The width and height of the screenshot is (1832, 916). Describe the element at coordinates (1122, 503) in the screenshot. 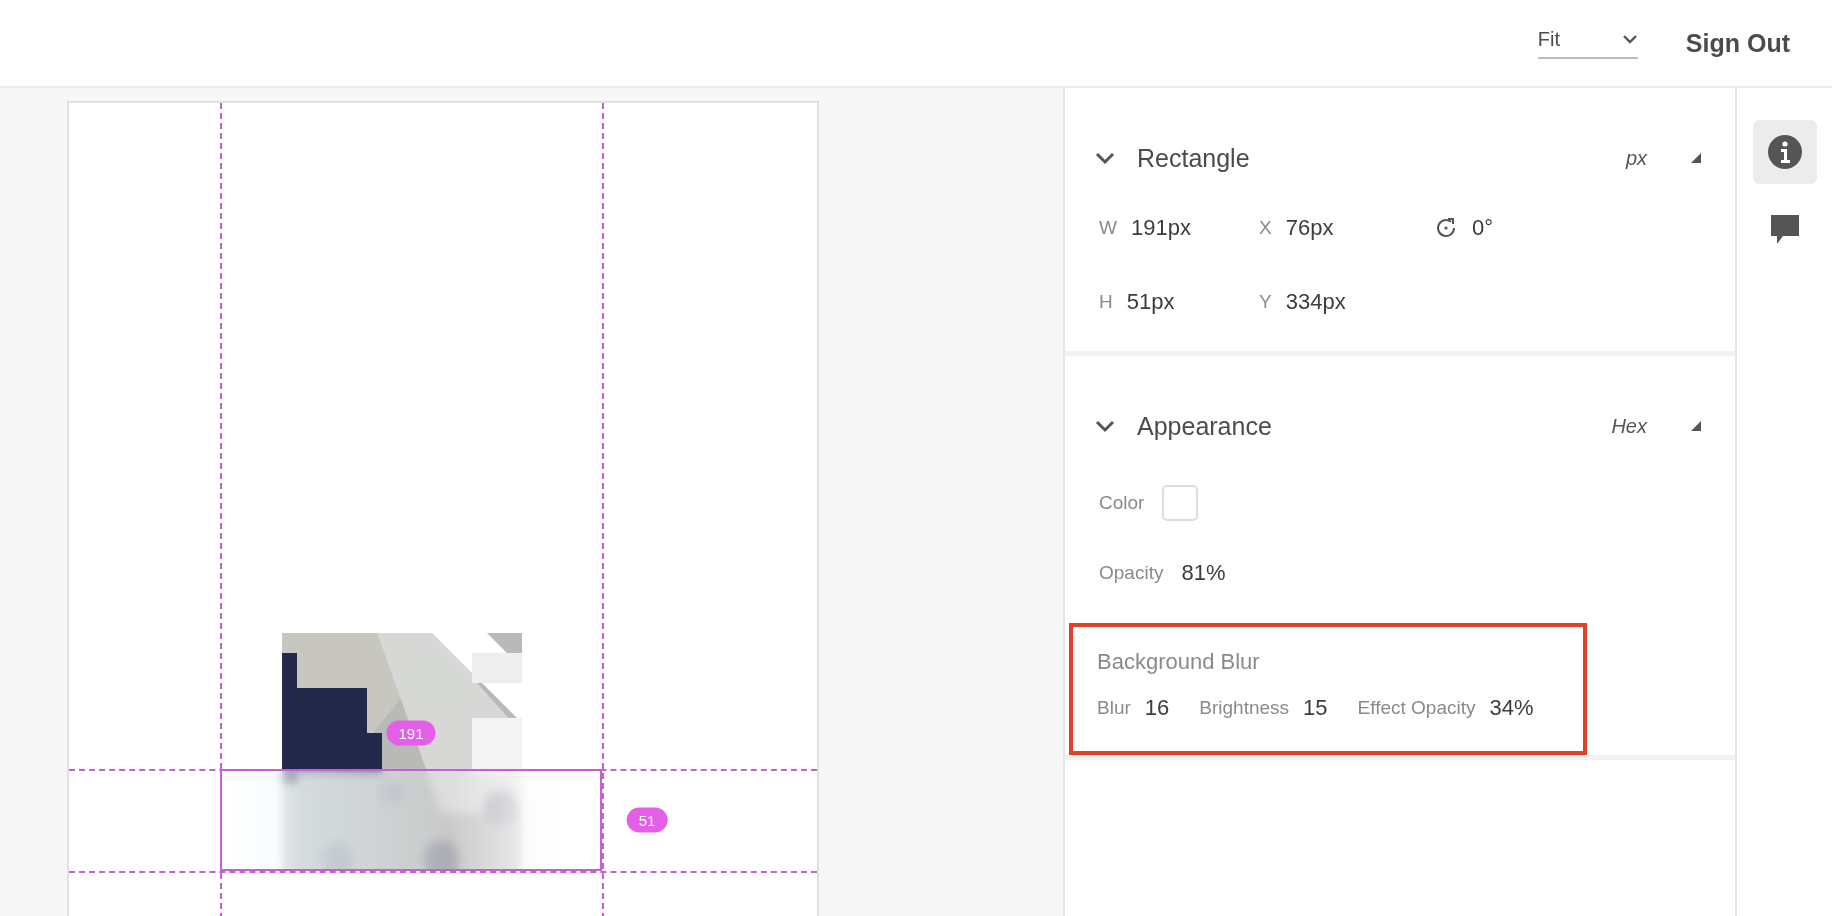

I see `field-label: Color` at that location.